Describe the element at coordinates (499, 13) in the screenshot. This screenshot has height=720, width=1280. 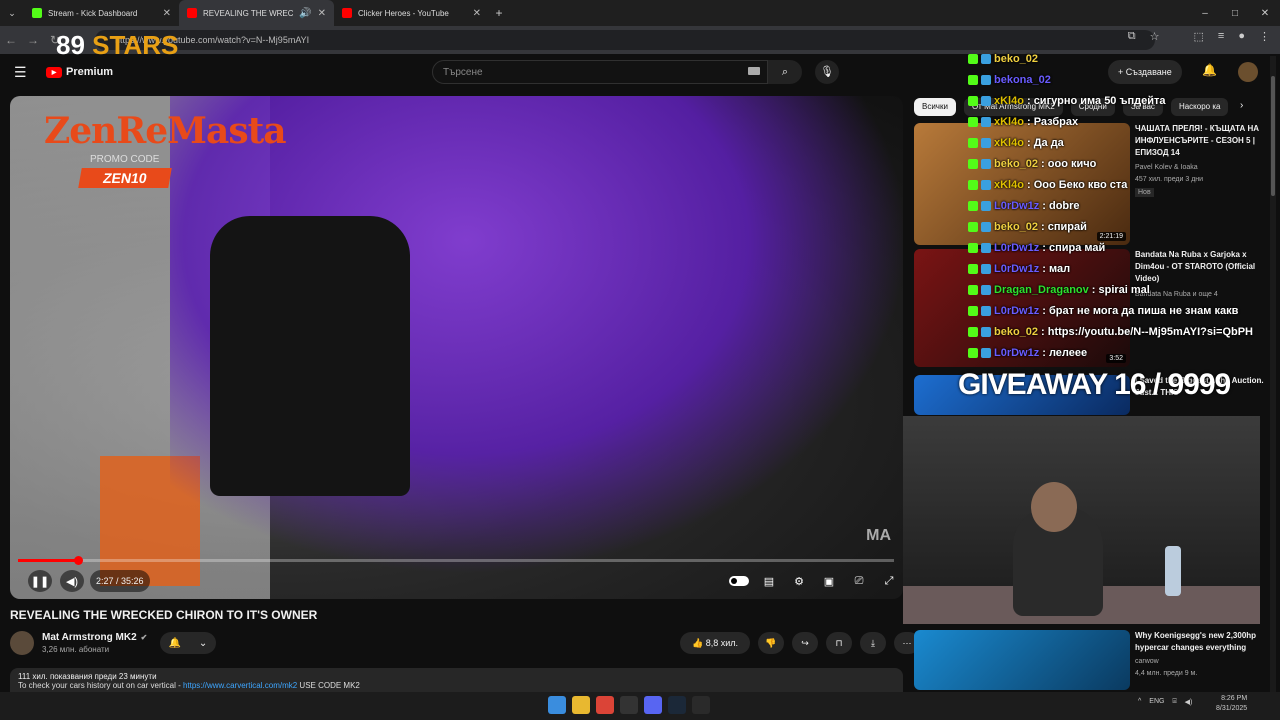
I see `new-tab-button: +` at that location.